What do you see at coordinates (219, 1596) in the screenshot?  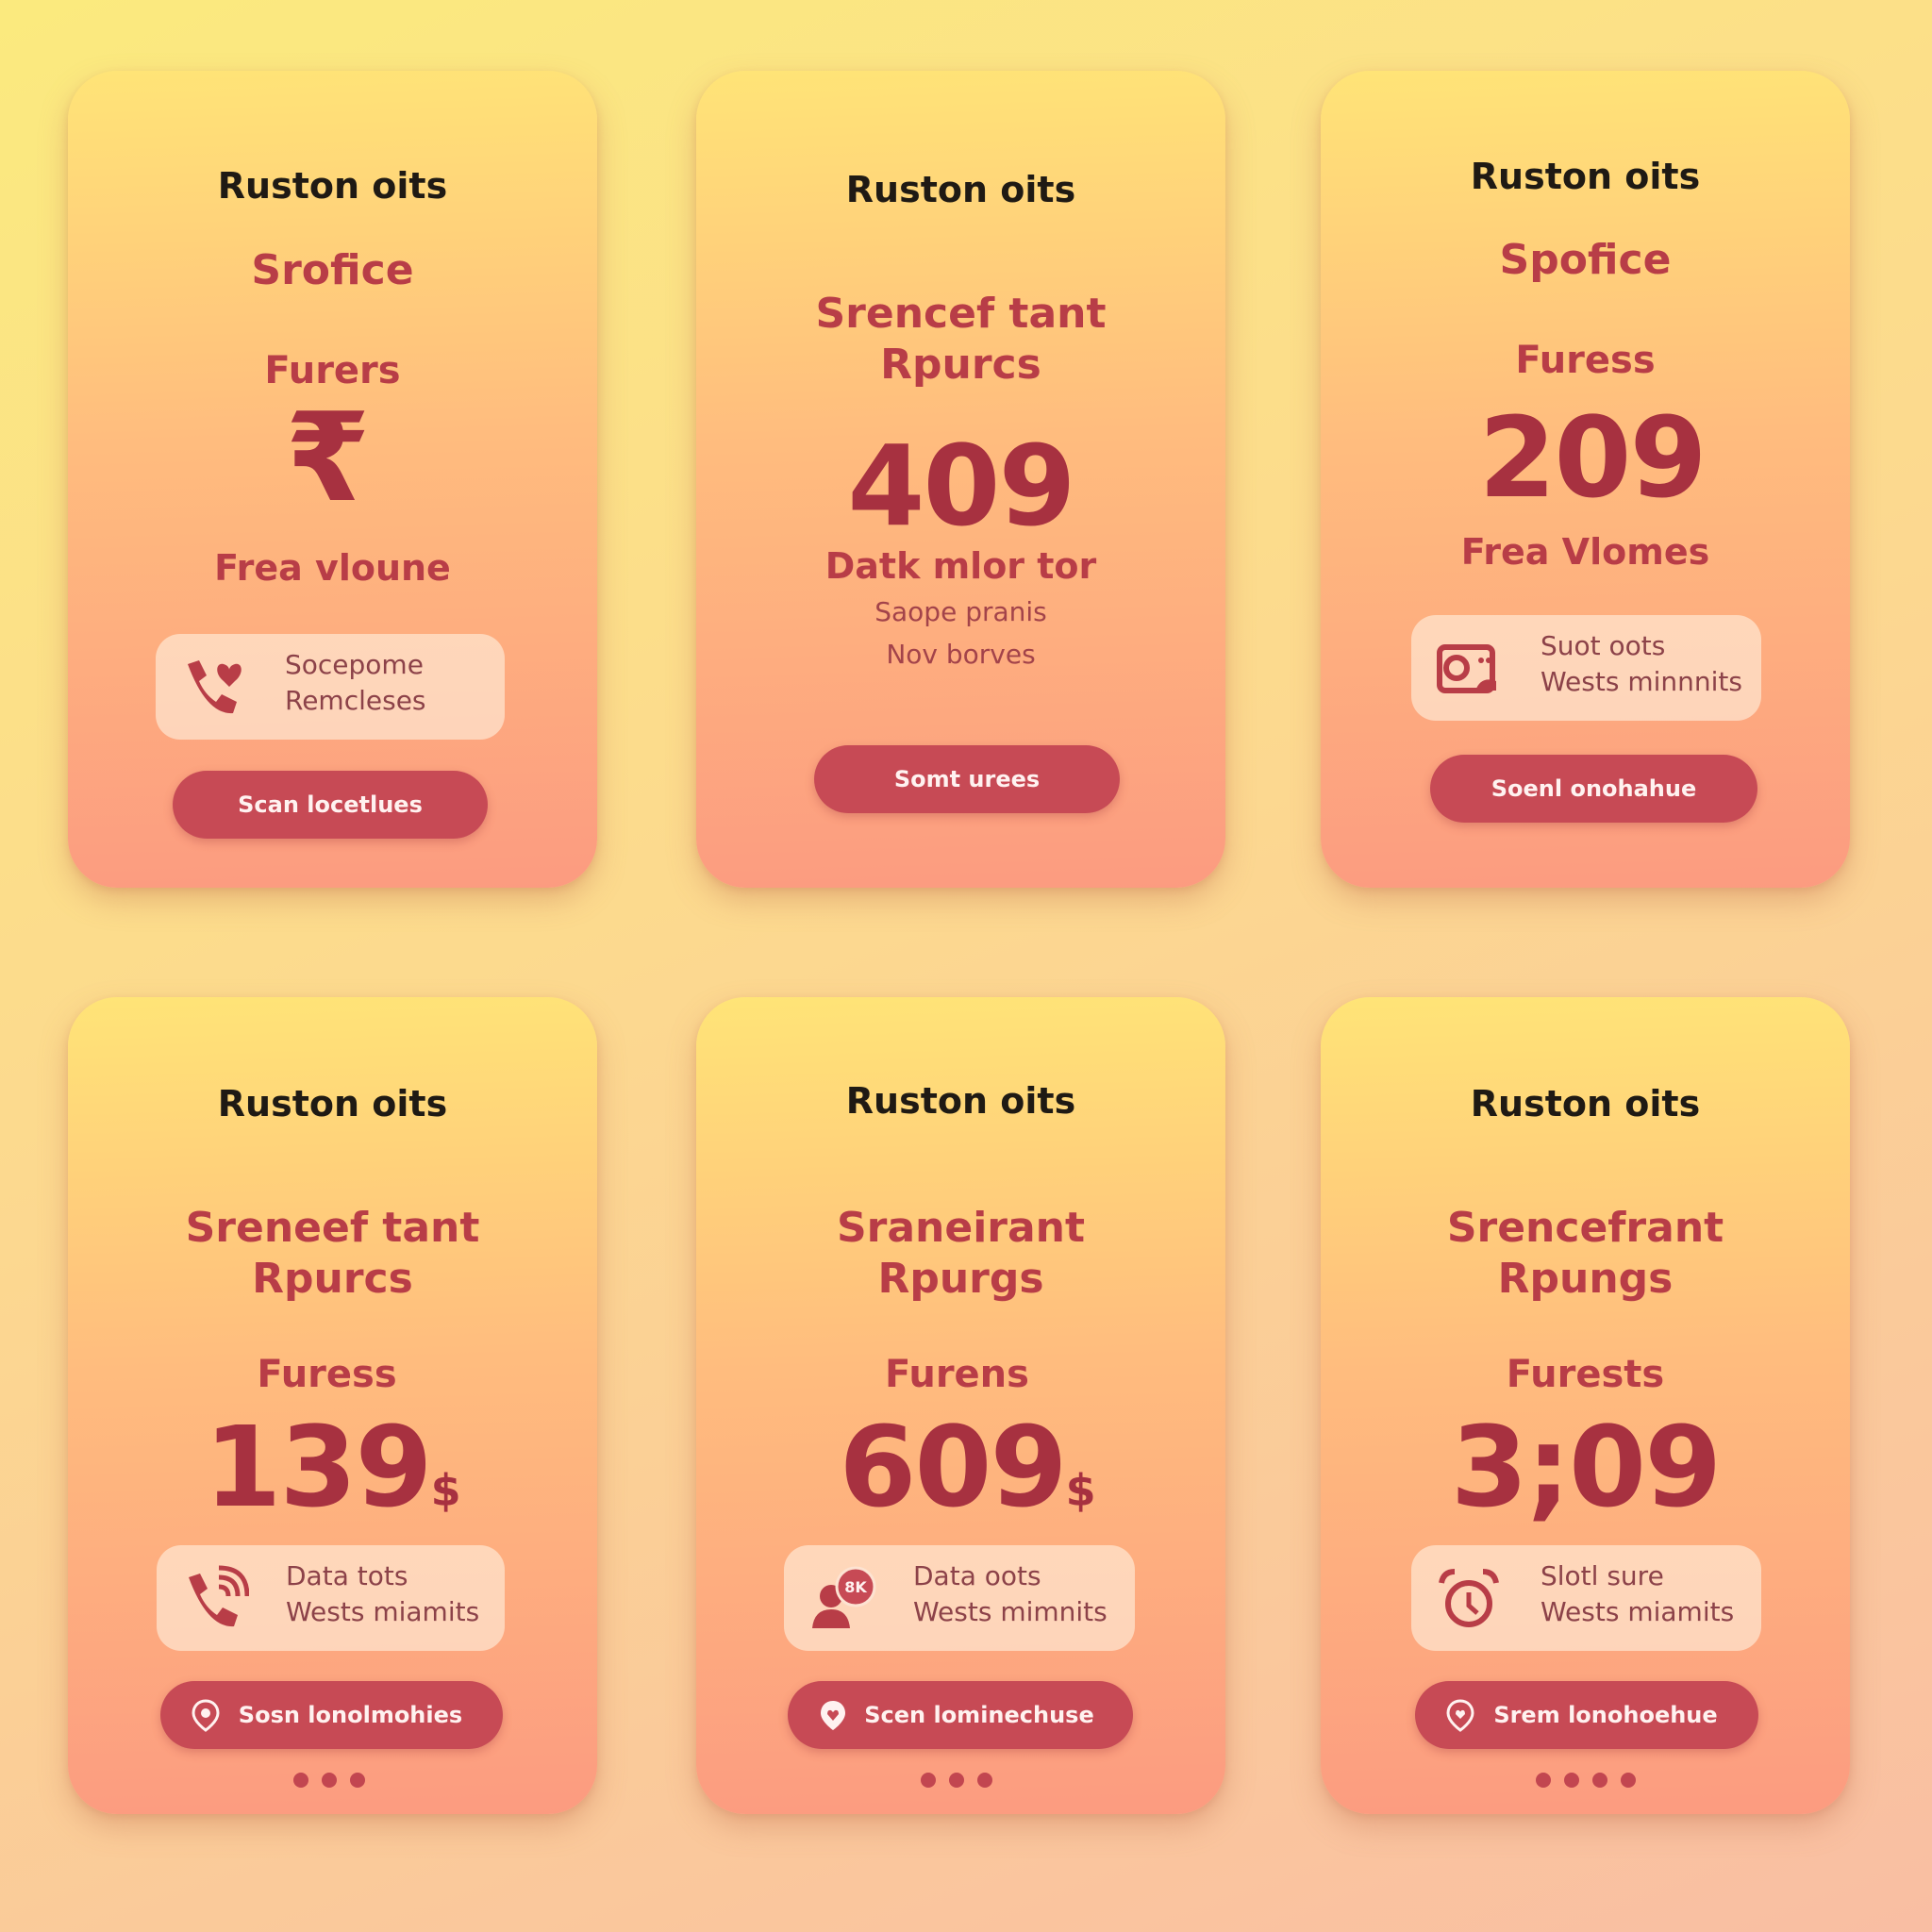 I see `phone-ringing-icon` at bounding box center [219, 1596].